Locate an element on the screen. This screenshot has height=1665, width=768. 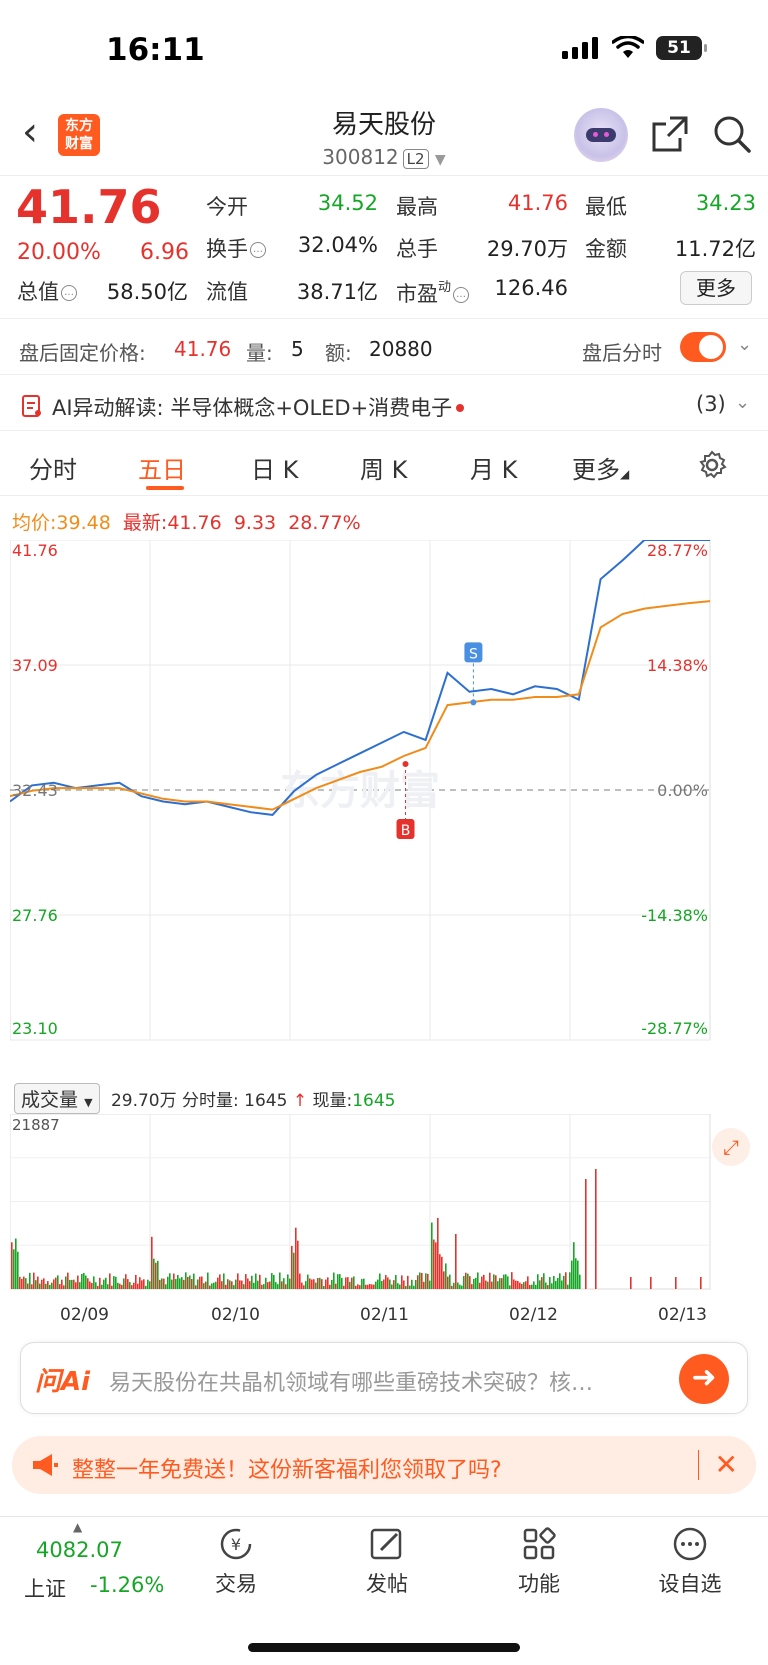
settings-gear-icon is located at coordinates (712, 465).